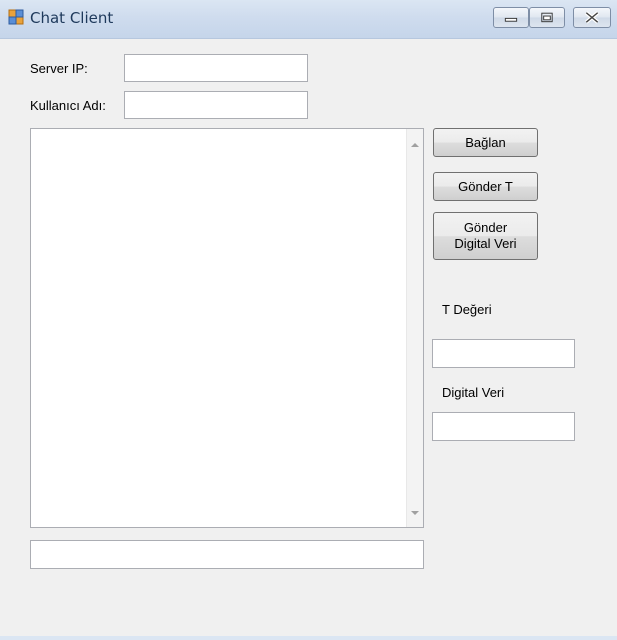 The height and width of the screenshot is (640, 617). I want to click on send-digital-button: Gönder Digital Veri, so click(485, 236).